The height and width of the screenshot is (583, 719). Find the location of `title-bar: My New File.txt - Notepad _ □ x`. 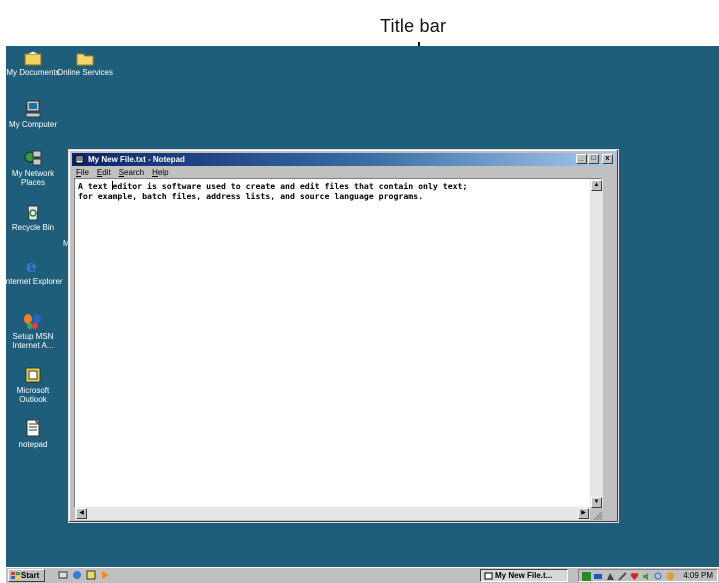

title-bar: My New File.txt - Notepad _ □ x is located at coordinates (343, 159).